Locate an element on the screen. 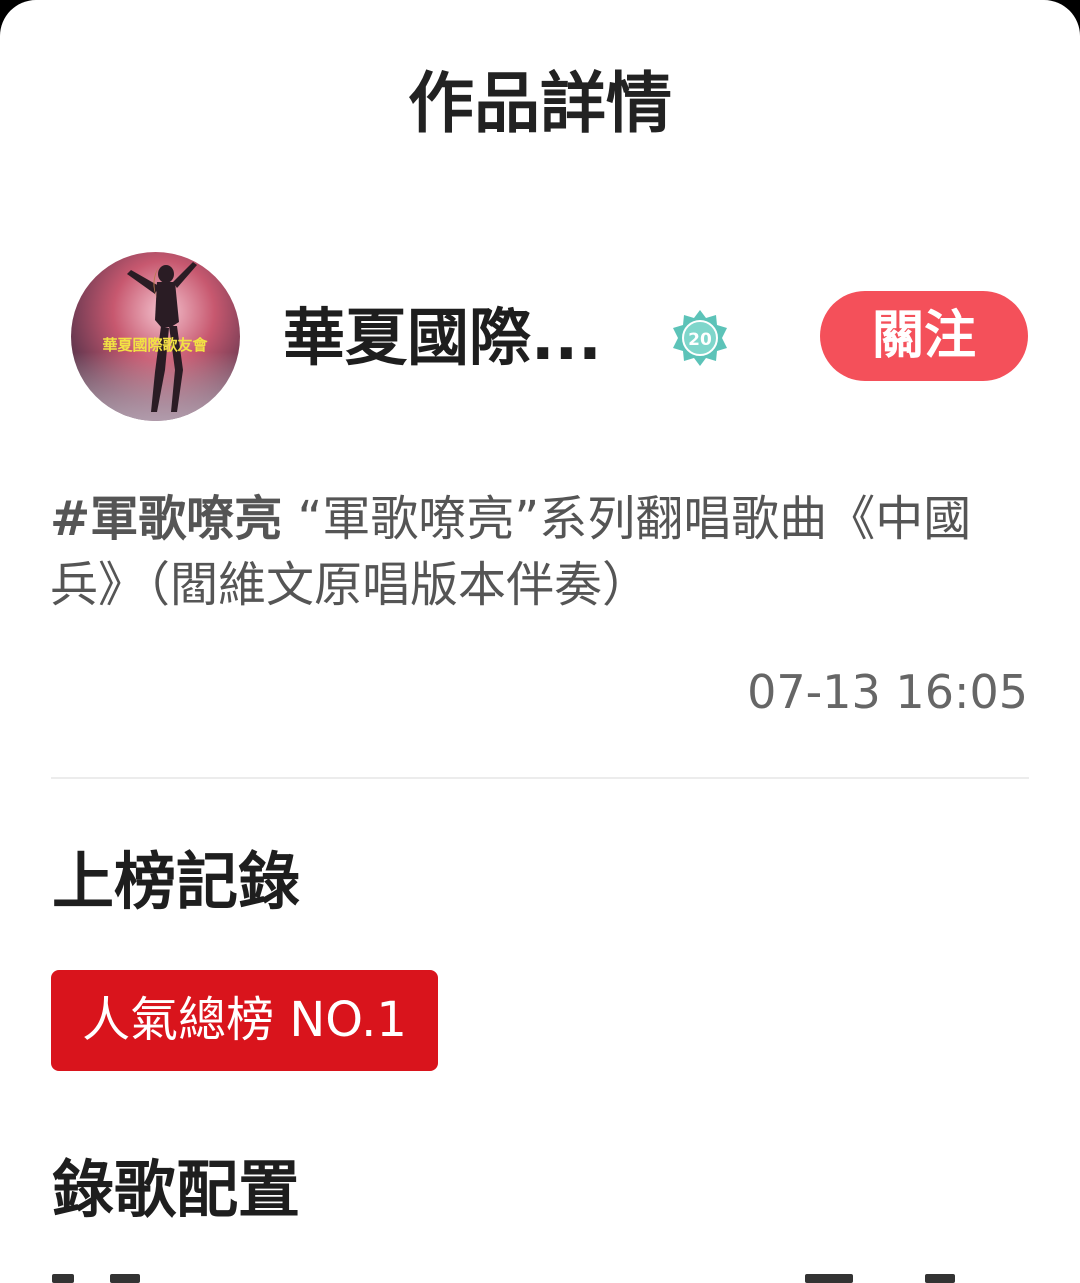  avatar: 華夏國際歌友會 is located at coordinates (155, 336).